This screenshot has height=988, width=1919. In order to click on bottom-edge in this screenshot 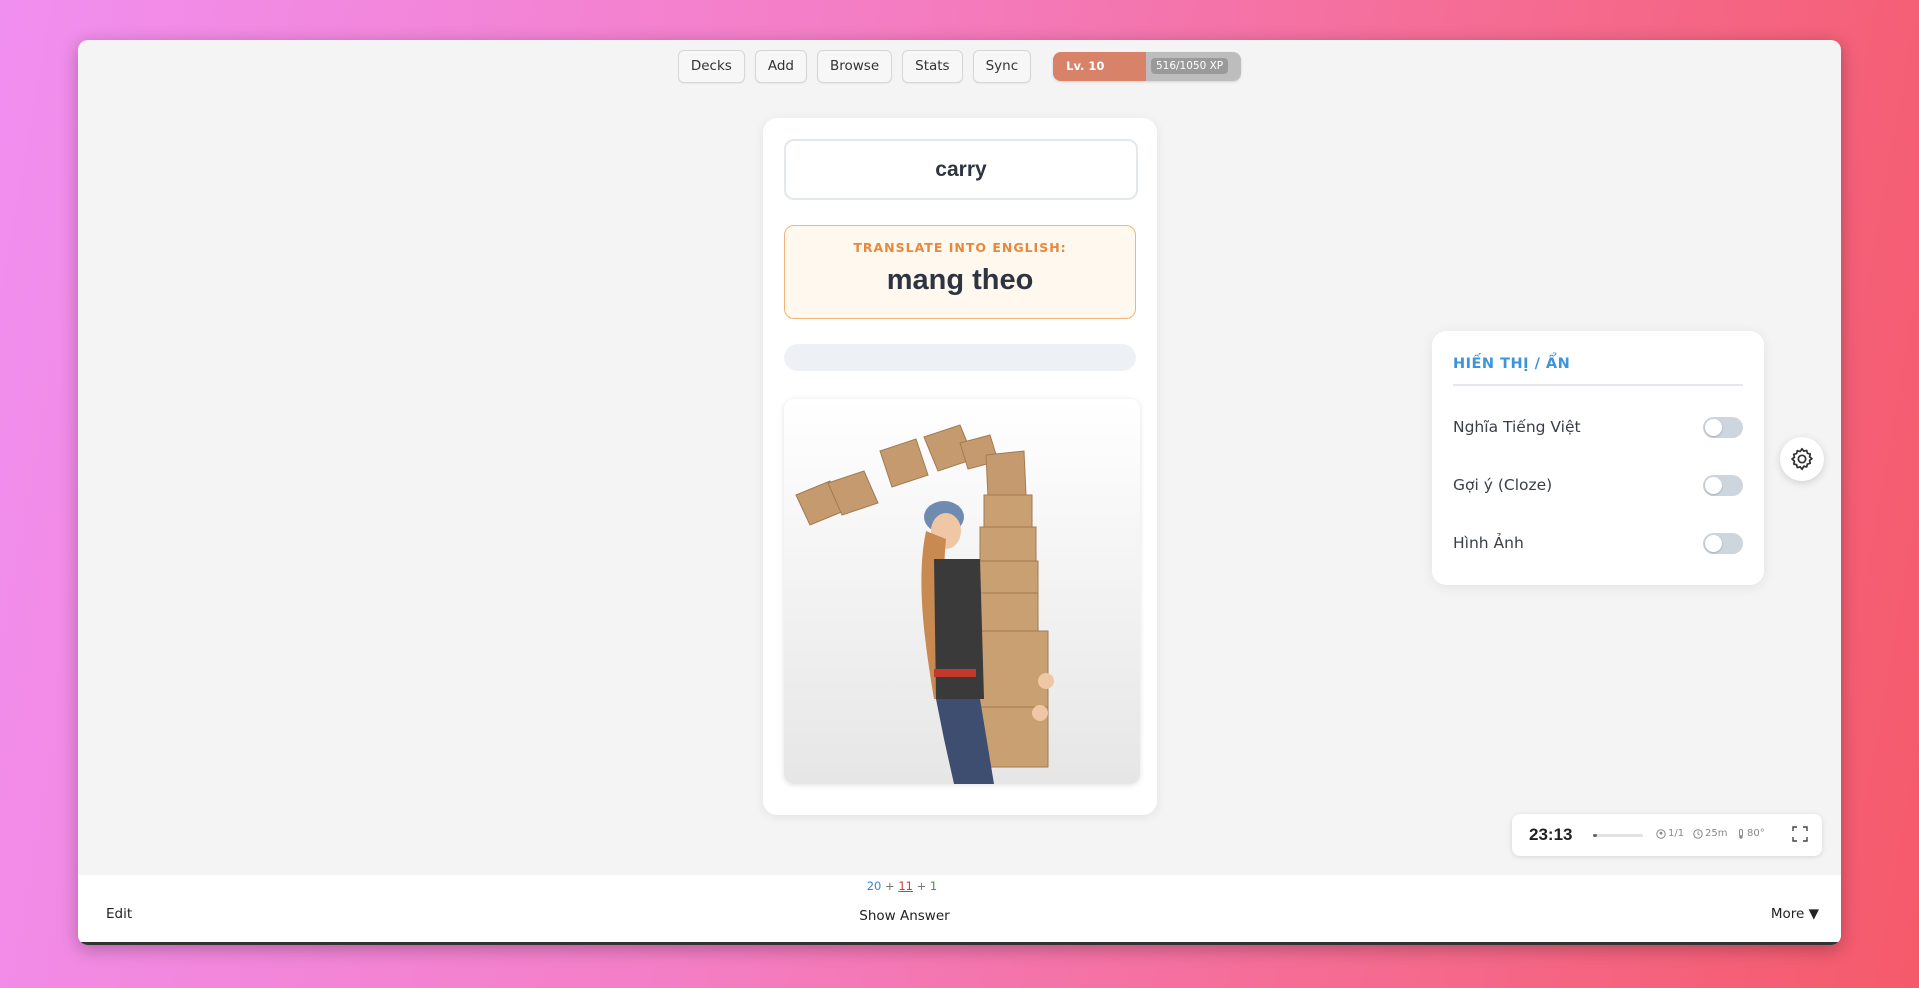, I will do `click(959, 943)`.